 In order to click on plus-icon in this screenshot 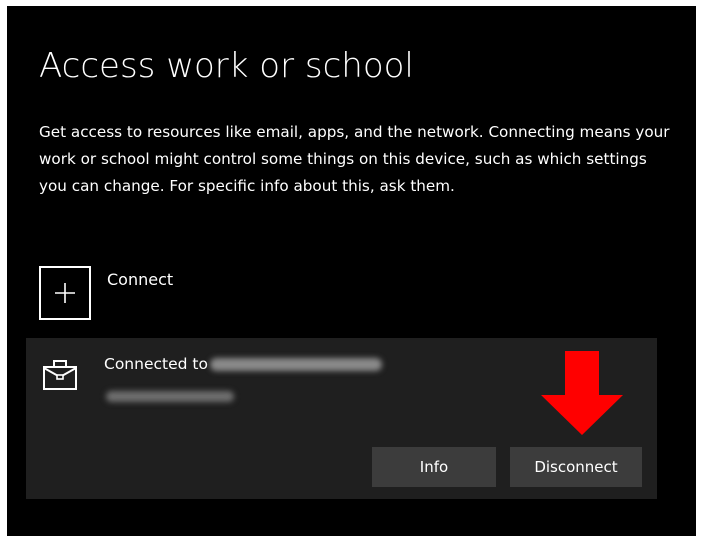, I will do `click(65, 293)`.